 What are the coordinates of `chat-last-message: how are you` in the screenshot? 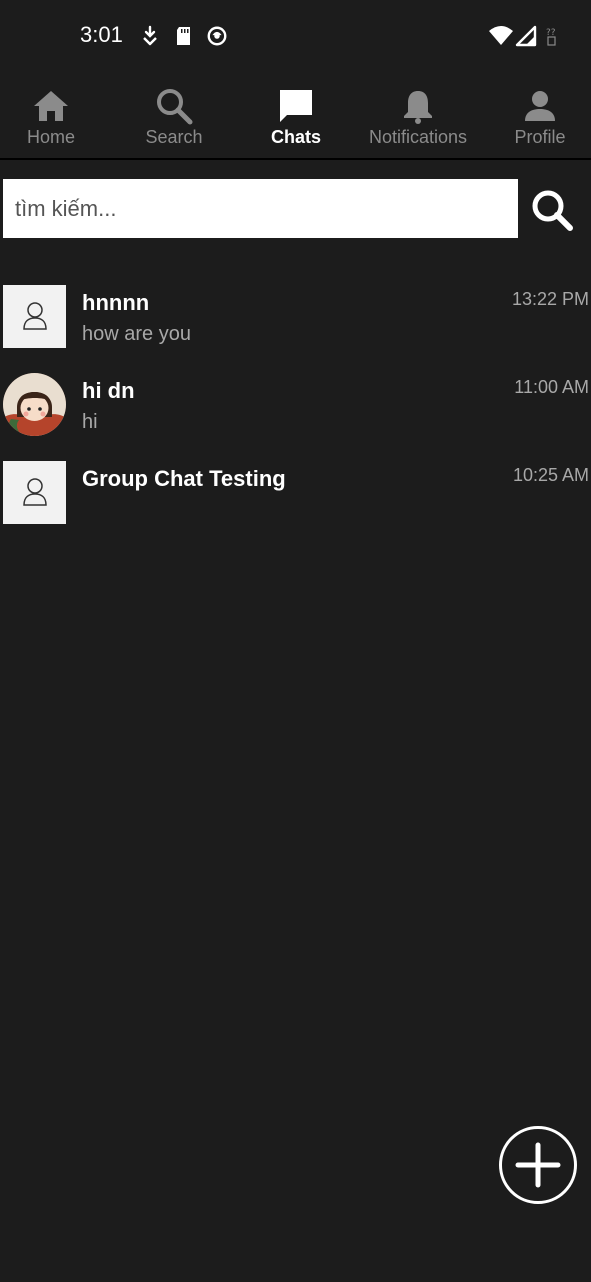 It's located at (136, 334).